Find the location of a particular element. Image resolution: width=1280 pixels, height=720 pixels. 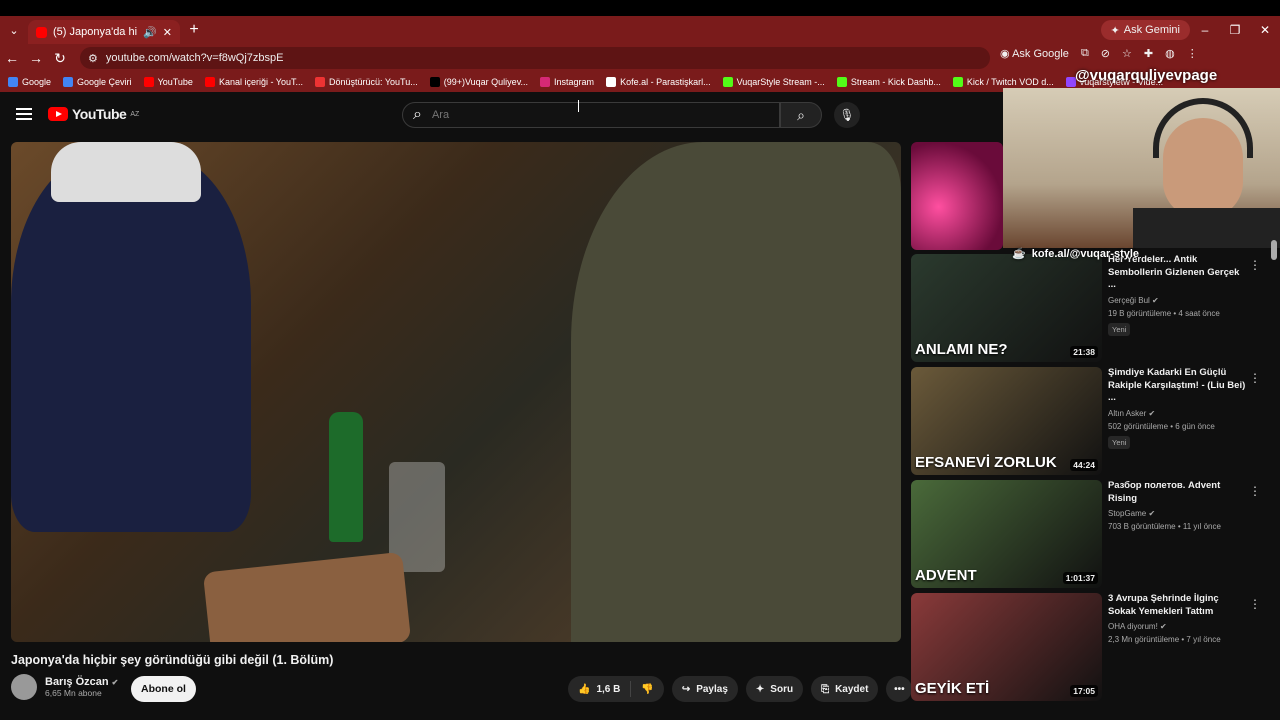

region-code: AZ is located at coordinates (135, 114).